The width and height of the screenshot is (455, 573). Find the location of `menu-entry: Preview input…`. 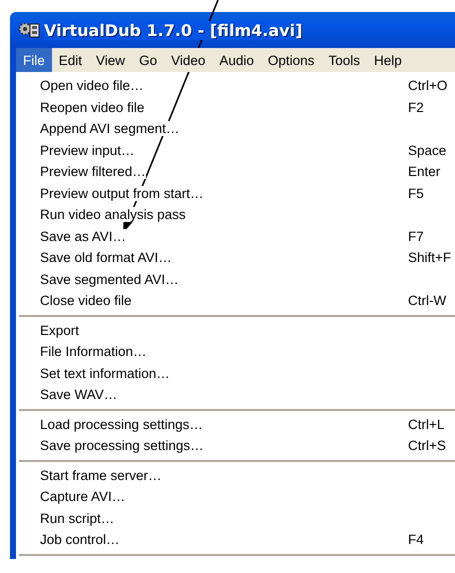

menu-entry: Preview input… is located at coordinates (87, 150).